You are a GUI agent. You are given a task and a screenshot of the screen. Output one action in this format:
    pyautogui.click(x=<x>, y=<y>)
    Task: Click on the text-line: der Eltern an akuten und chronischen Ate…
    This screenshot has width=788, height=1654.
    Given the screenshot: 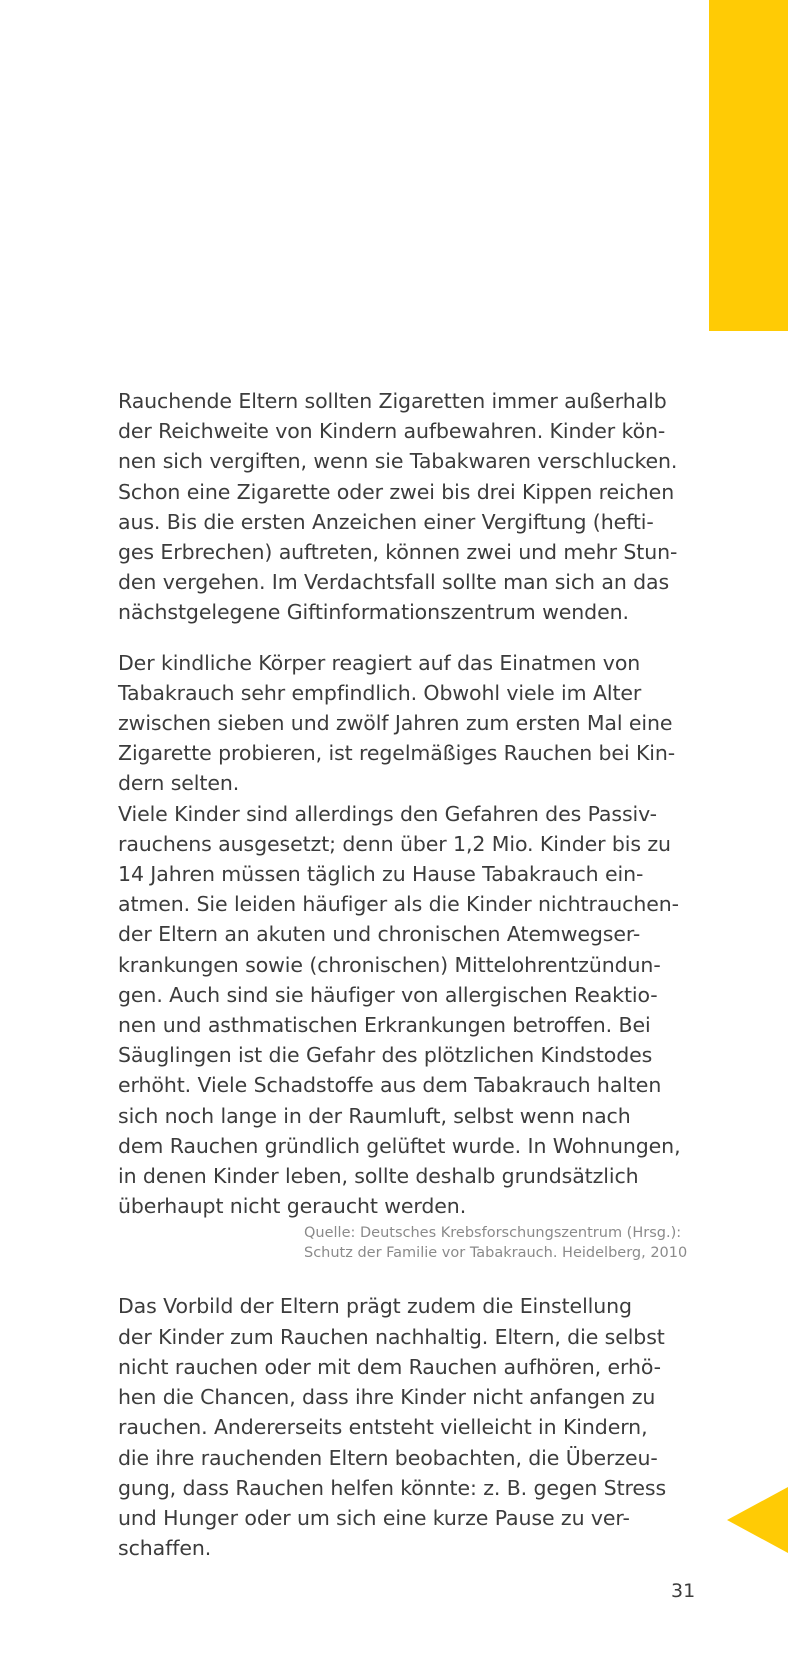 What is the action you would take?
    pyautogui.click(x=379, y=934)
    